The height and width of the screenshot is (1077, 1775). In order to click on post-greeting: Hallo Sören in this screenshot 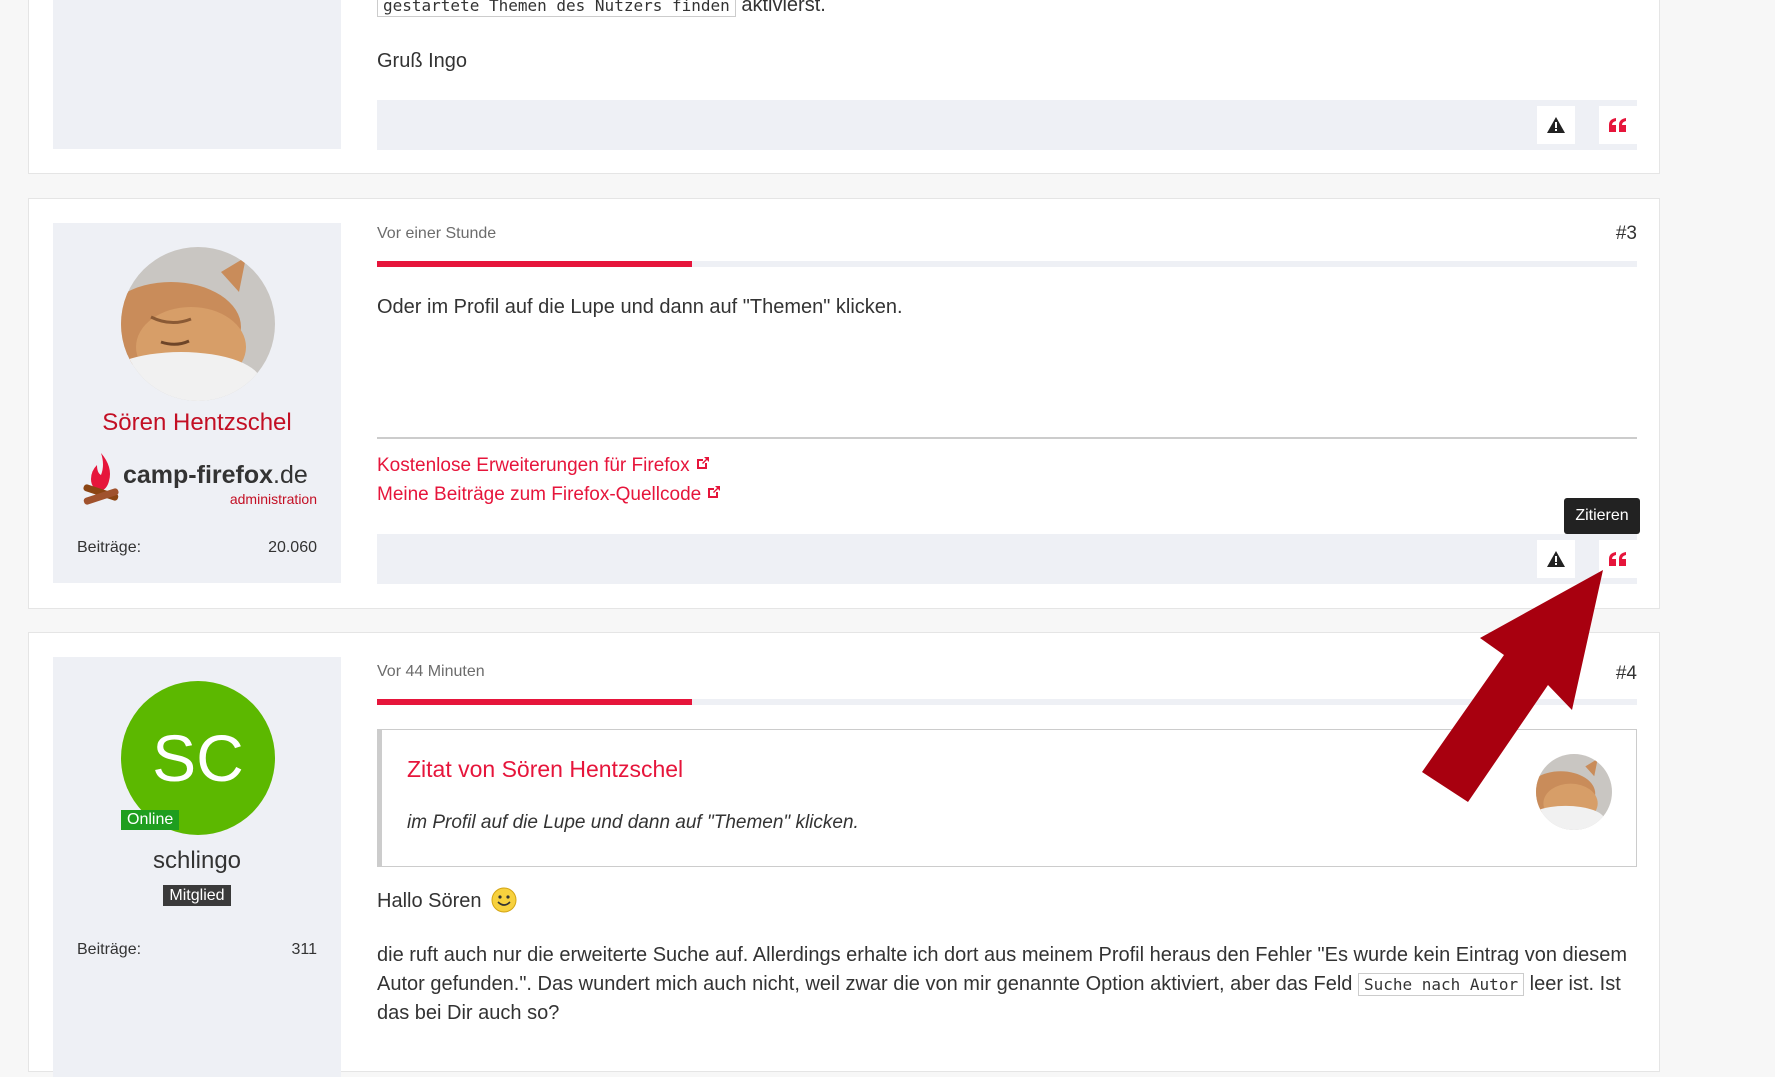, I will do `click(447, 901)`.